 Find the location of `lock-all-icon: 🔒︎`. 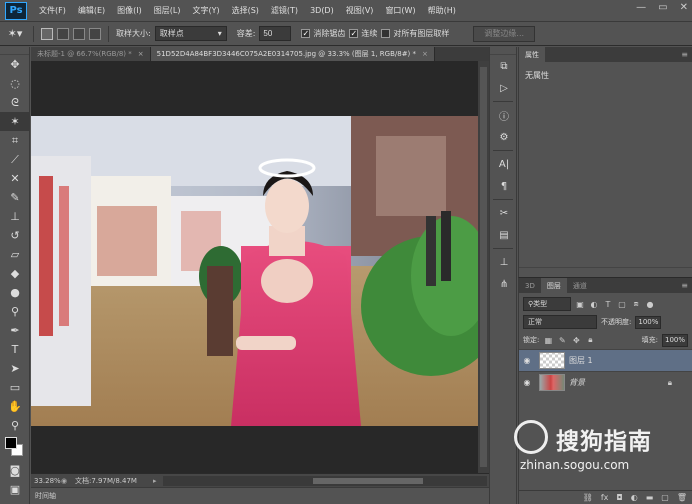

lock-all-icon: 🔒︎ is located at coordinates (590, 340).